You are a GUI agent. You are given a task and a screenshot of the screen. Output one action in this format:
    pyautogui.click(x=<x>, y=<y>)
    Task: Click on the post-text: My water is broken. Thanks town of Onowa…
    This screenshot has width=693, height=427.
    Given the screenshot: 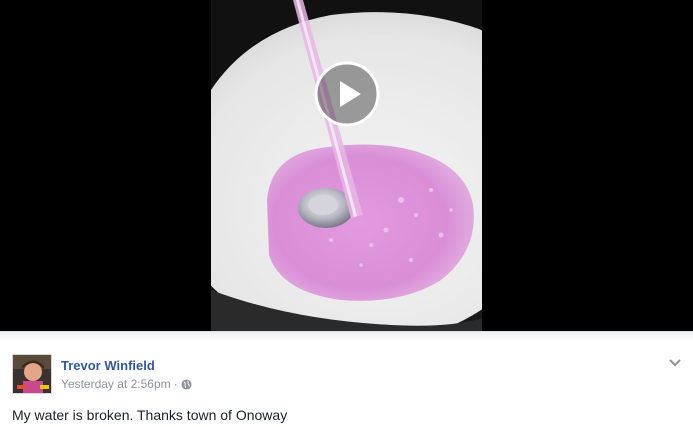 What is the action you would take?
    pyautogui.click(x=150, y=415)
    